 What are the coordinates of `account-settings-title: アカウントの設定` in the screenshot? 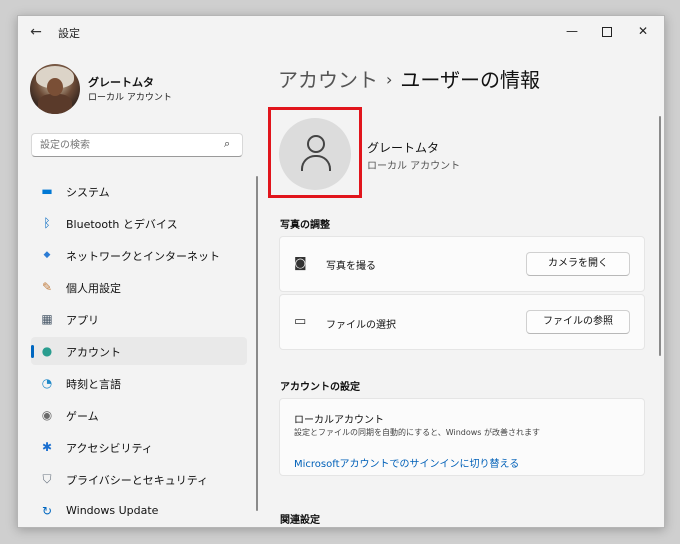 It's located at (320, 387).